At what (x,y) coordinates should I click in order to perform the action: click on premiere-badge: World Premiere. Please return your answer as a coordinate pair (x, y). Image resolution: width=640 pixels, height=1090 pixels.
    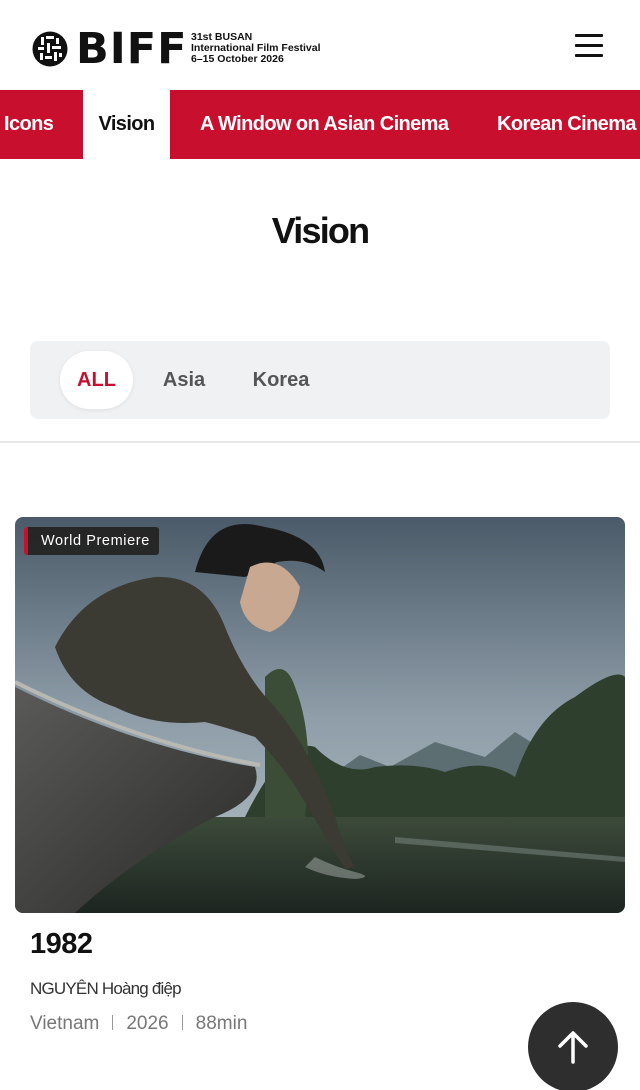
    Looking at the image, I should click on (91, 541).